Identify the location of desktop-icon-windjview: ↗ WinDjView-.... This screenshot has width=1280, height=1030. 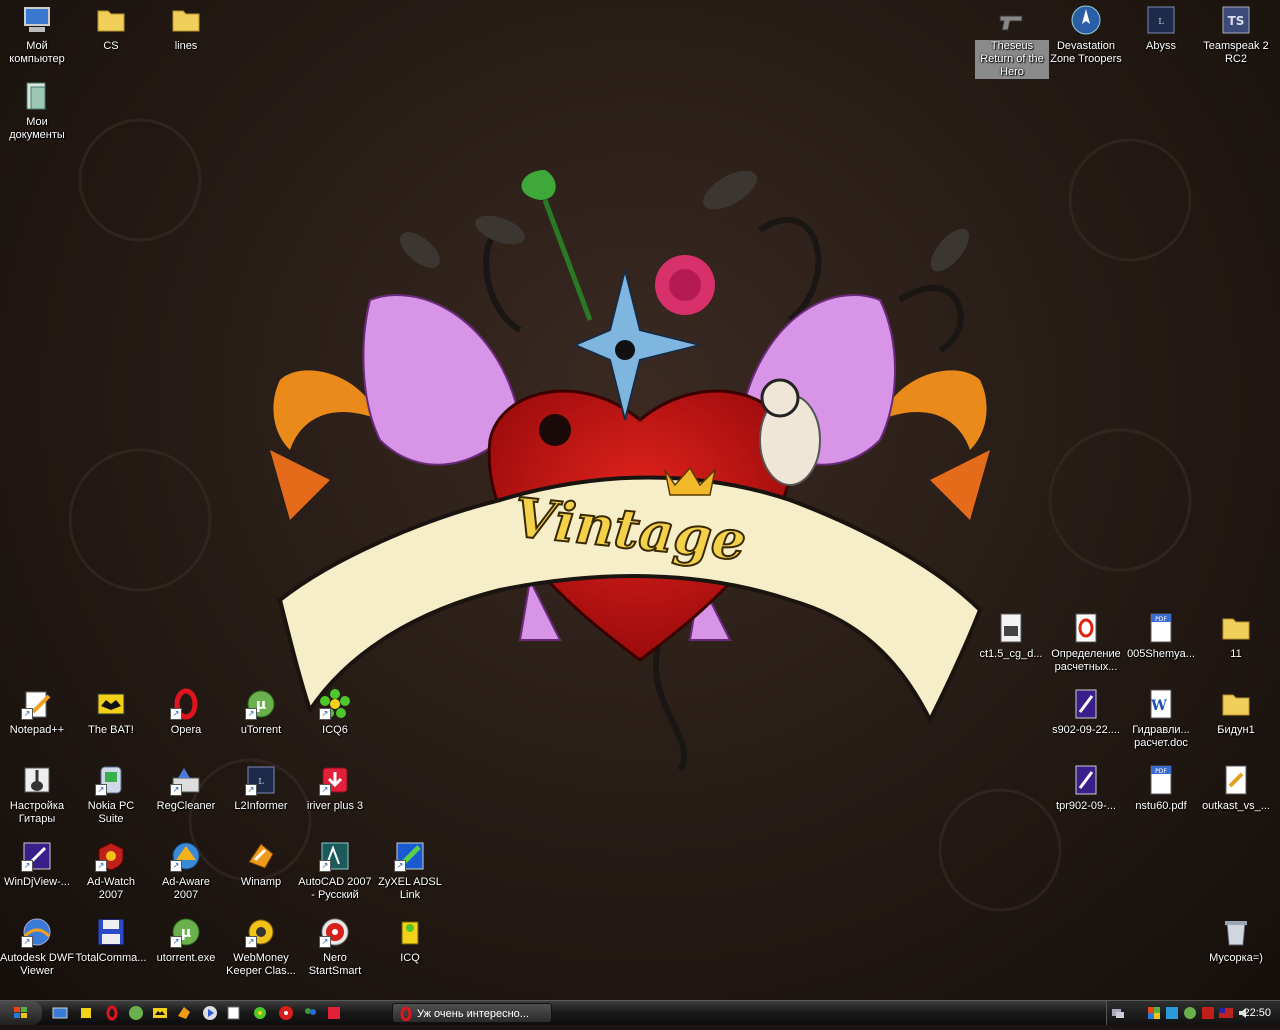
(37, 863).